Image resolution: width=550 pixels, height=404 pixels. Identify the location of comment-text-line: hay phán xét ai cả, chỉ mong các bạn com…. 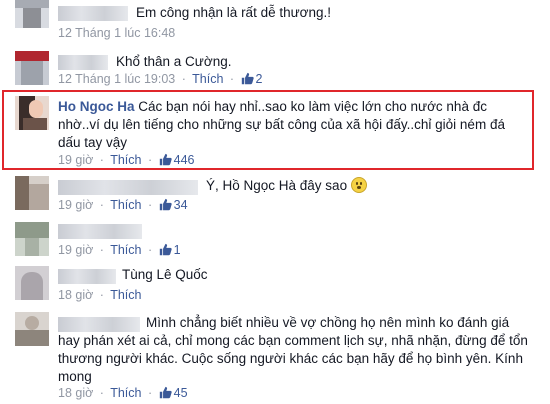
(293, 340).